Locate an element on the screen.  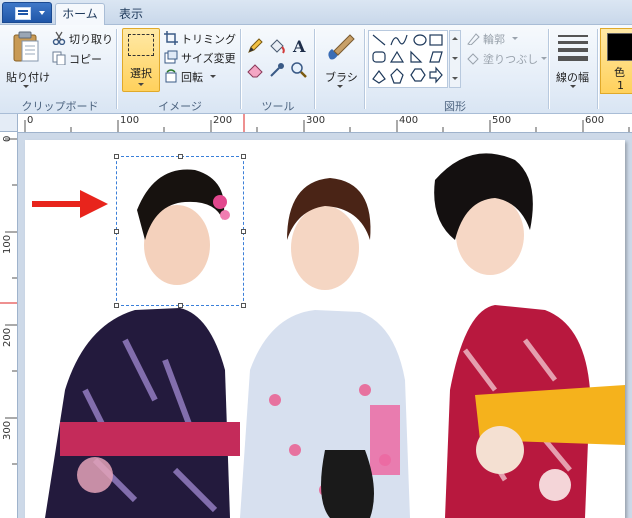
fill-button: 塗りつぶし is located at coordinates (511, 58).